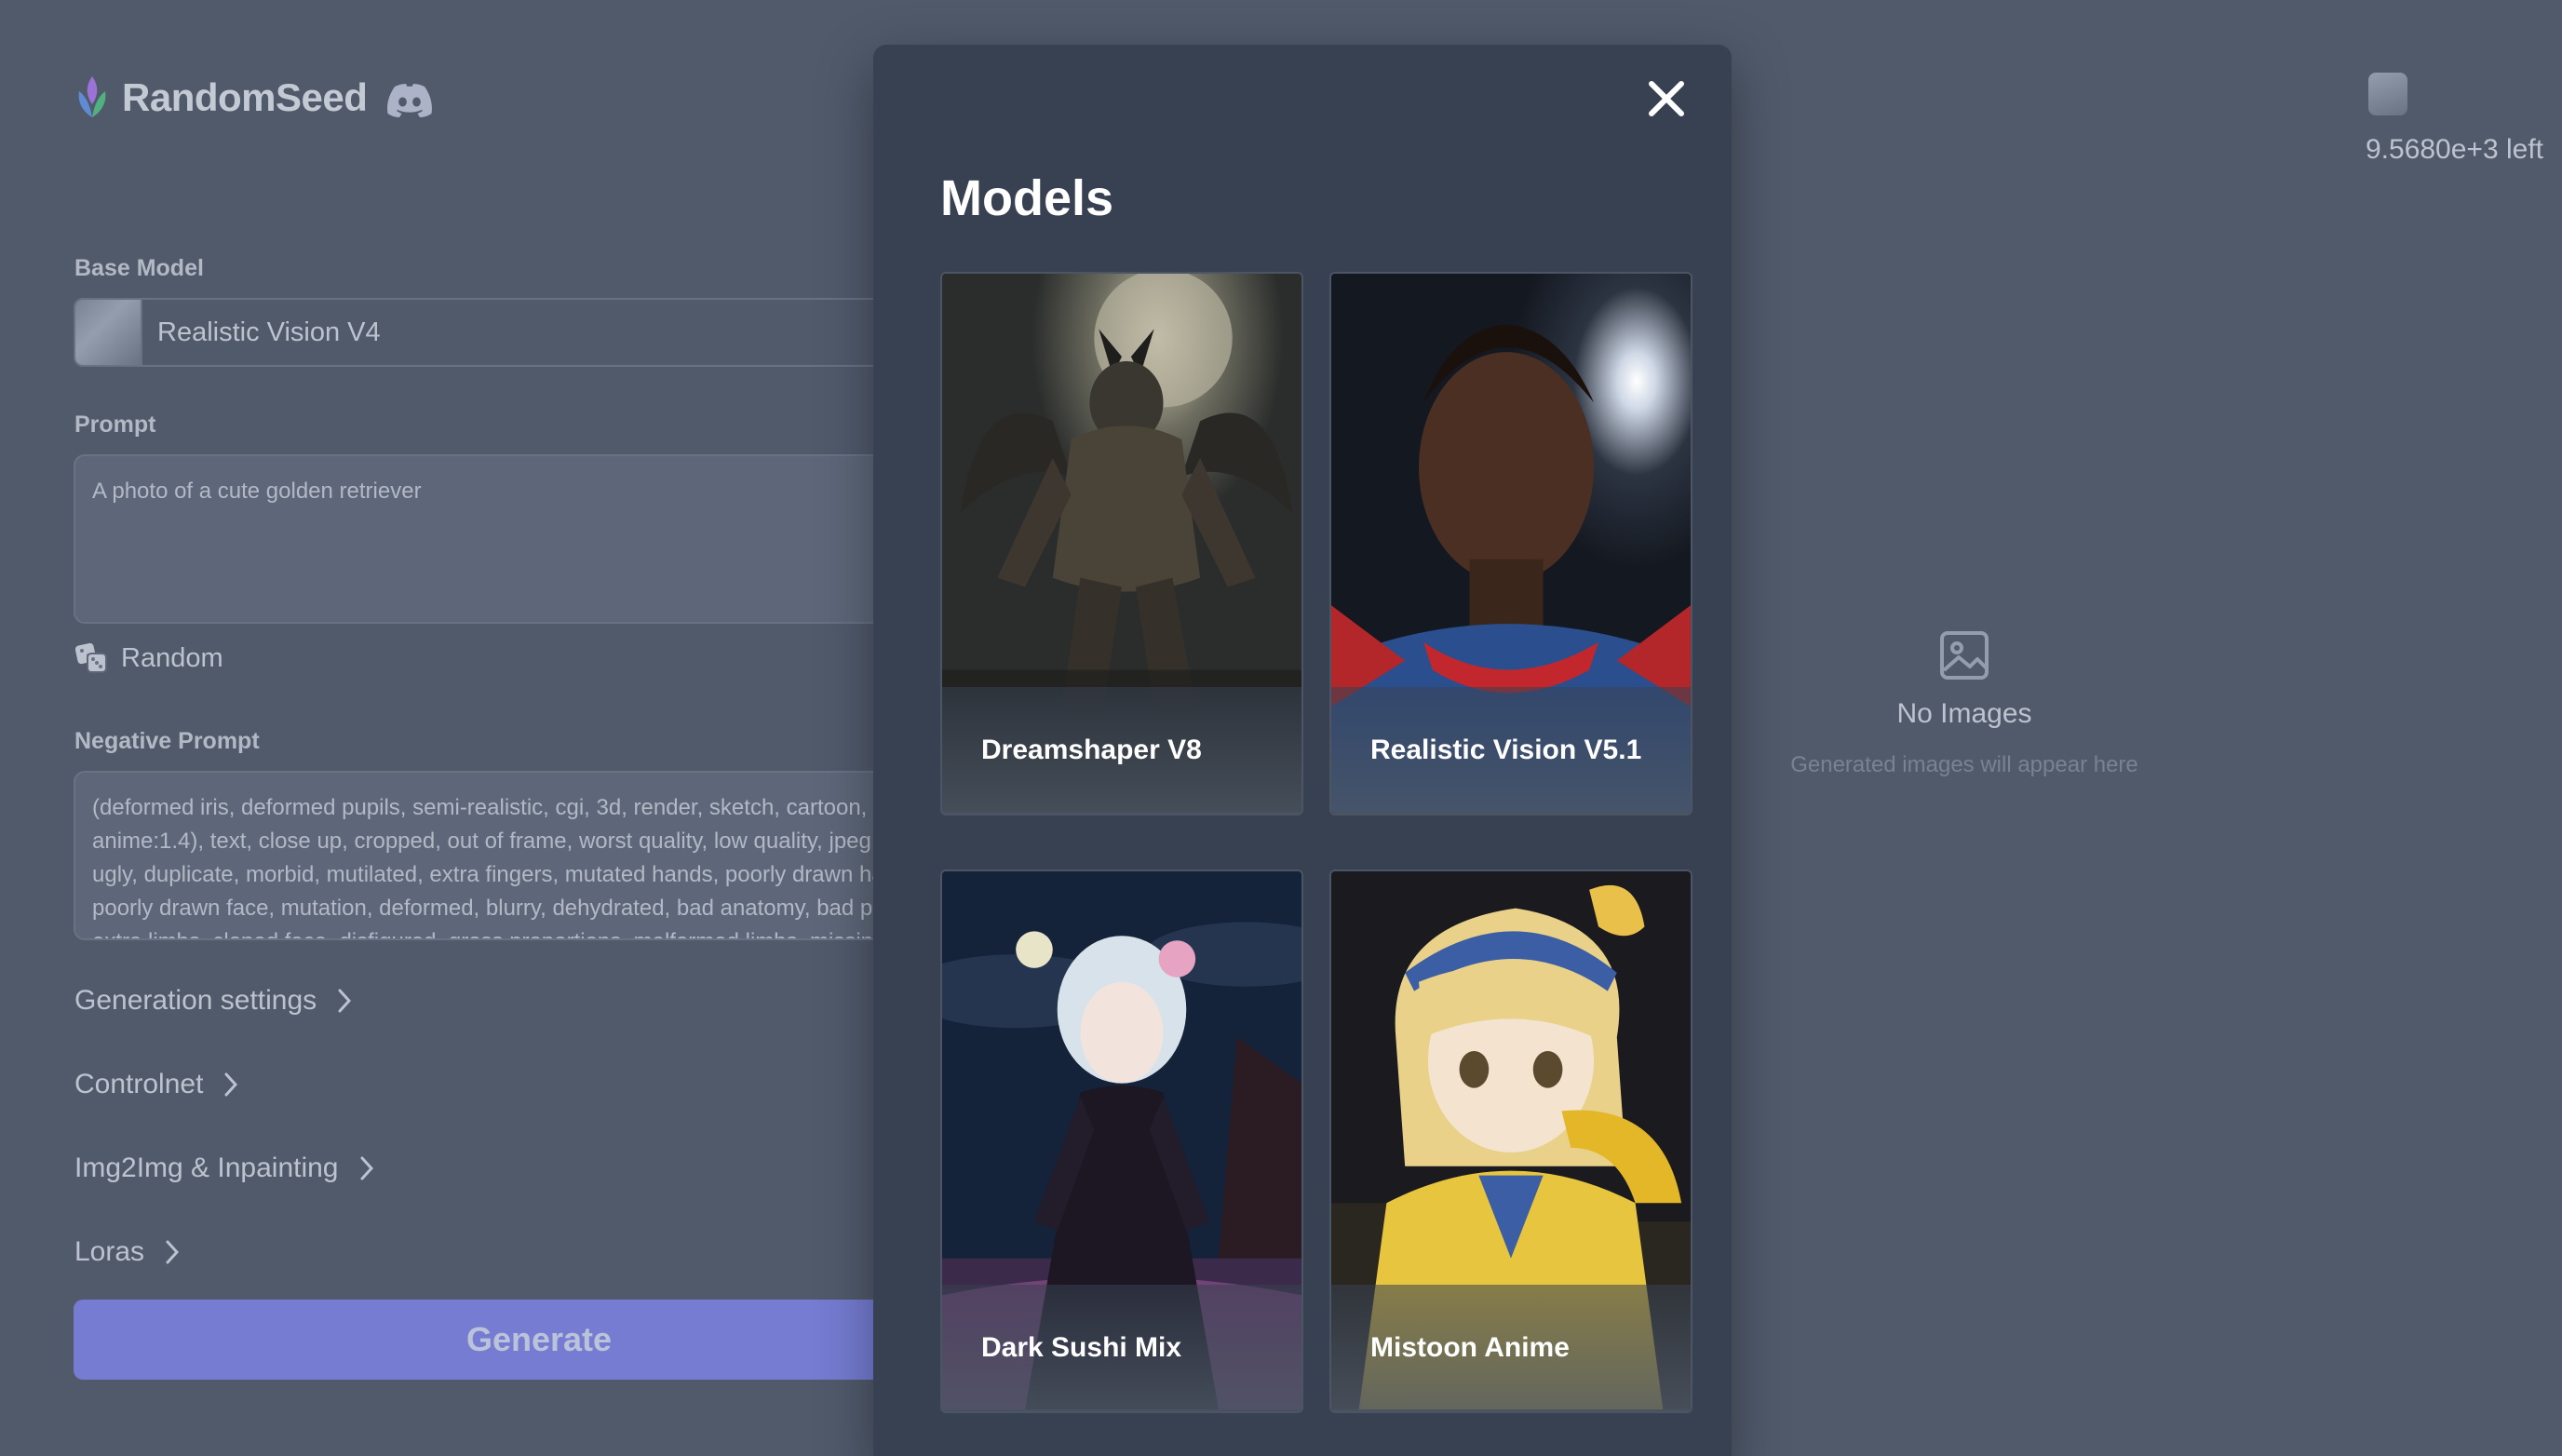 This screenshot has width=2562, height=1456. Describe the element at coordinates (1511, 750) in the screenshot. I see `model-name: Realistic Vision V5.1` at that location.